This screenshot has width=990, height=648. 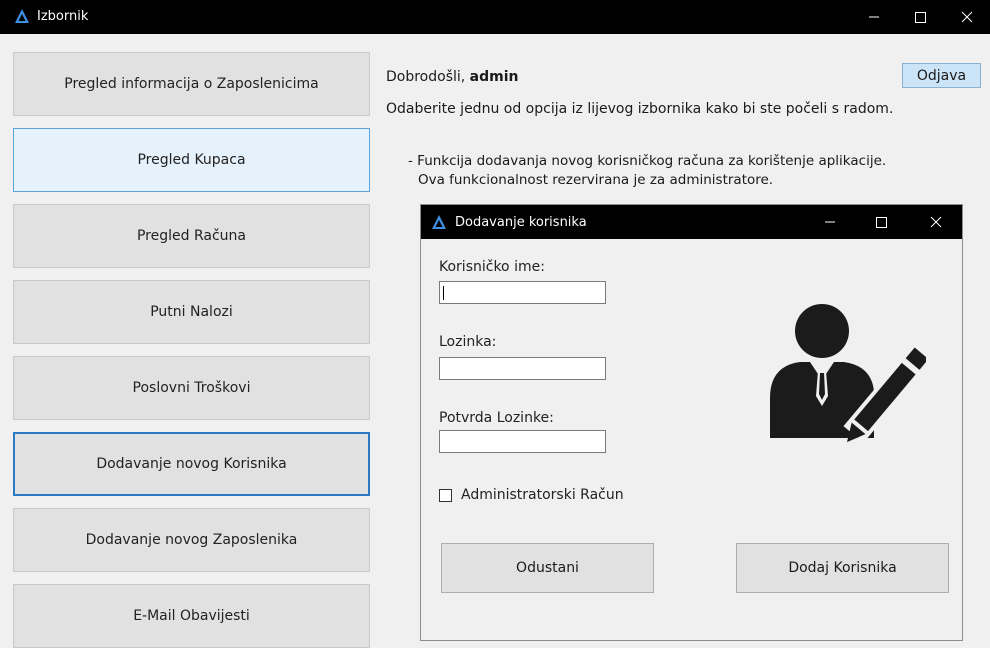 I want to click on confirm-password-input, so click(x=522, y=441).